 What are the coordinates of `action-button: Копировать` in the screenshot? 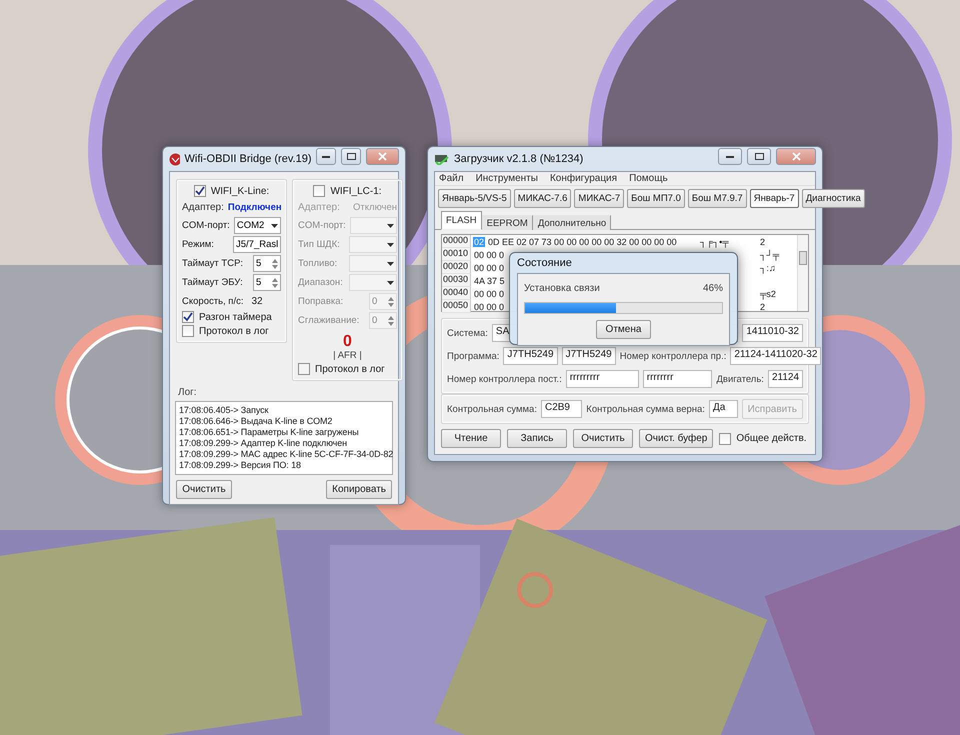 It's located at (359, 489).